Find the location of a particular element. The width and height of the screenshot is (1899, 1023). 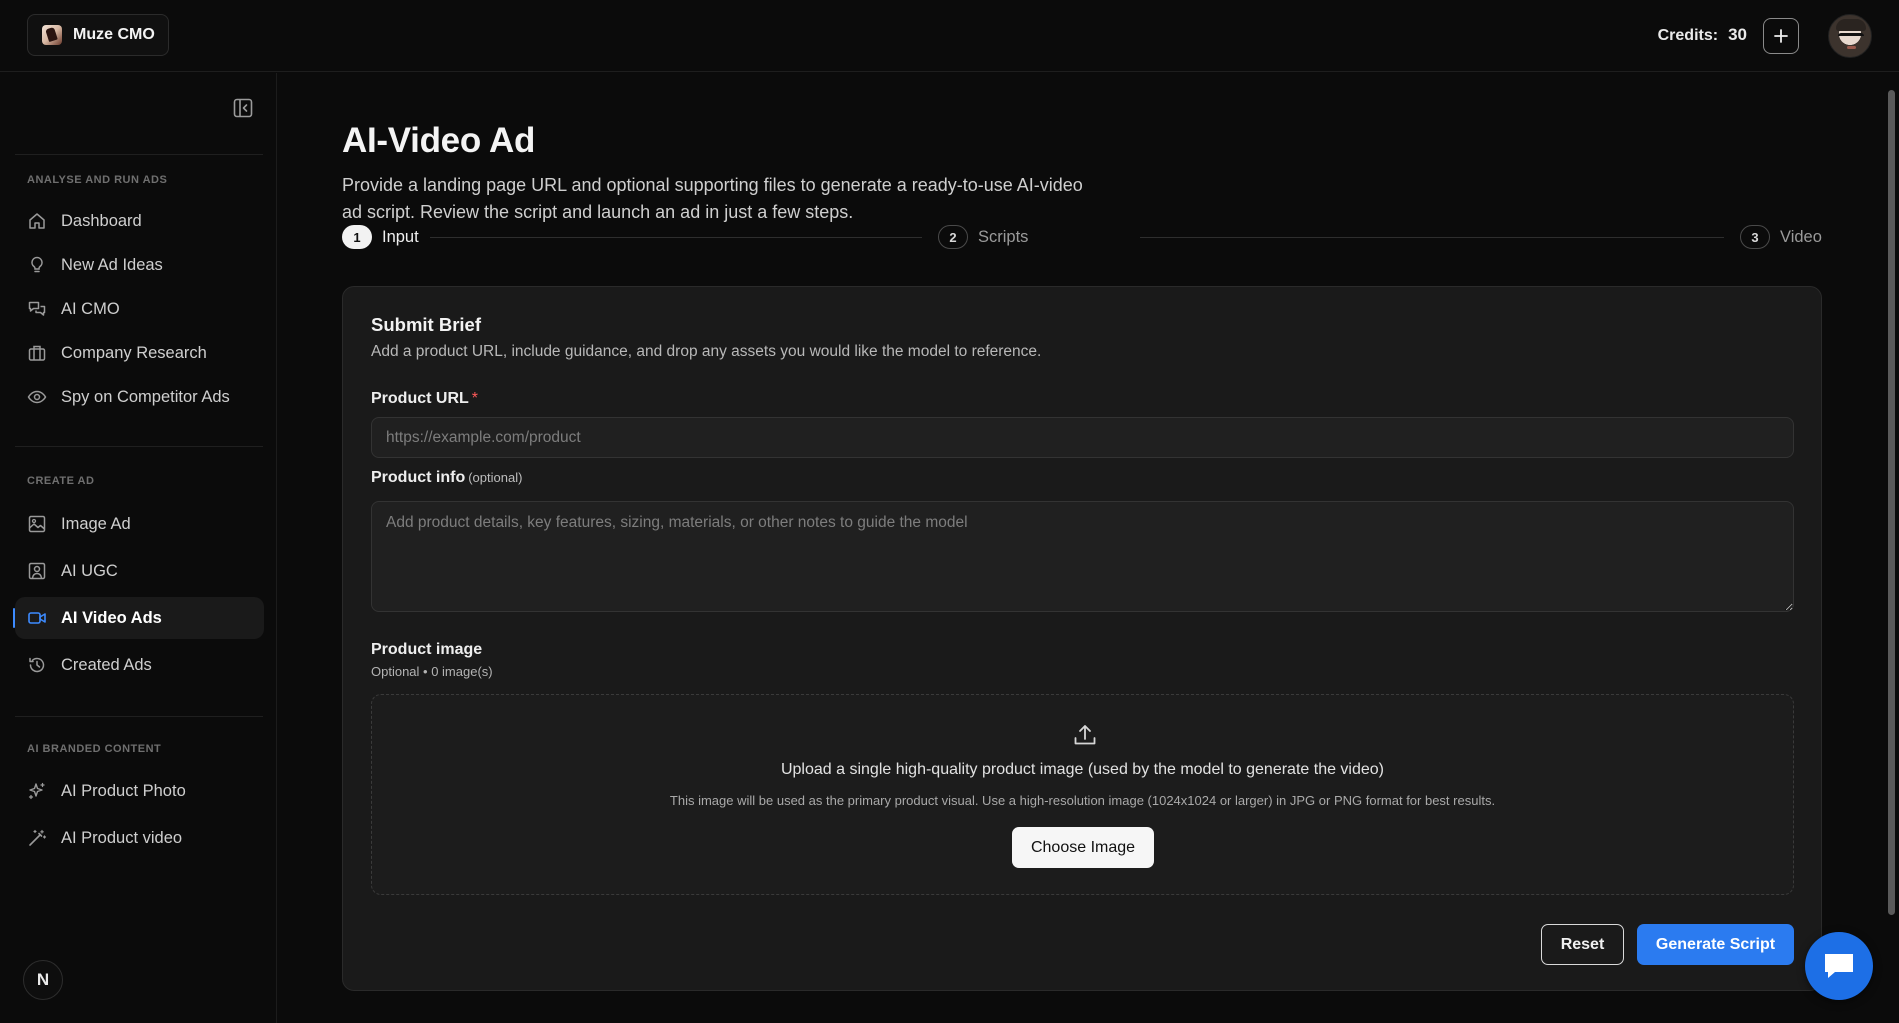

sparkles-icon is located at coordinates (36, 791).